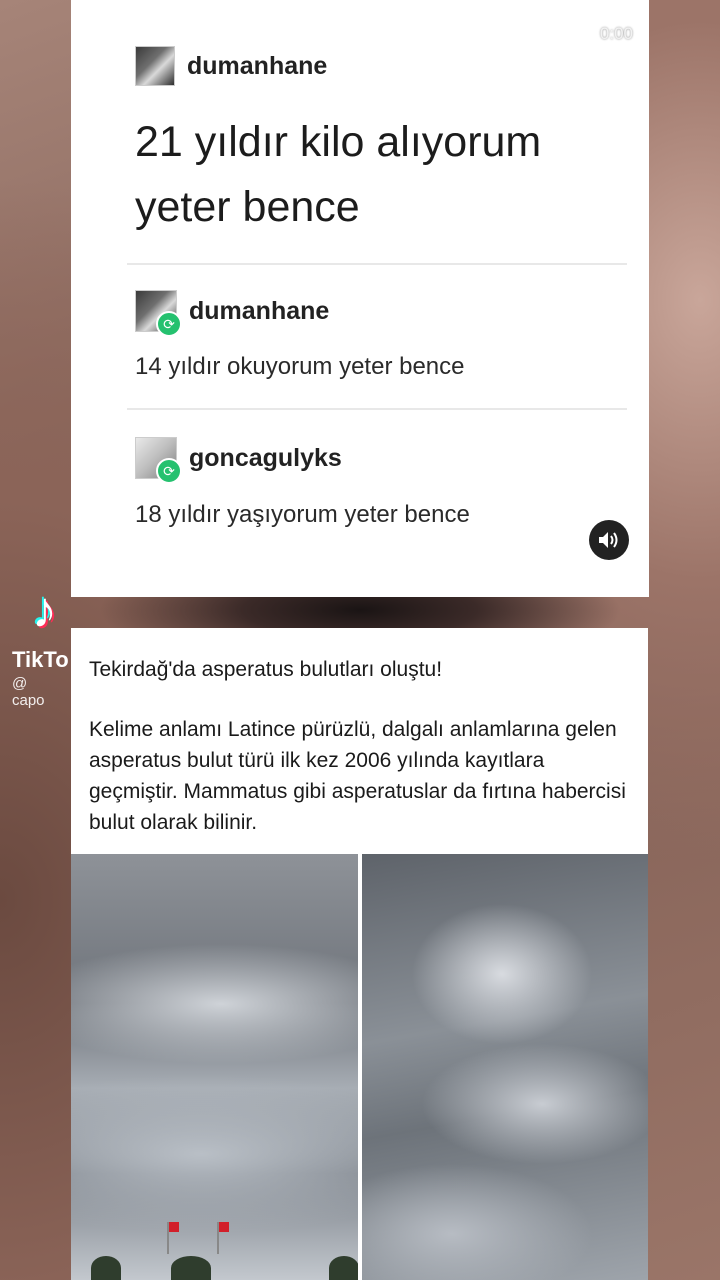 The image size is (720, 1280). I want to click on speaker-icon, so click(608, 540).